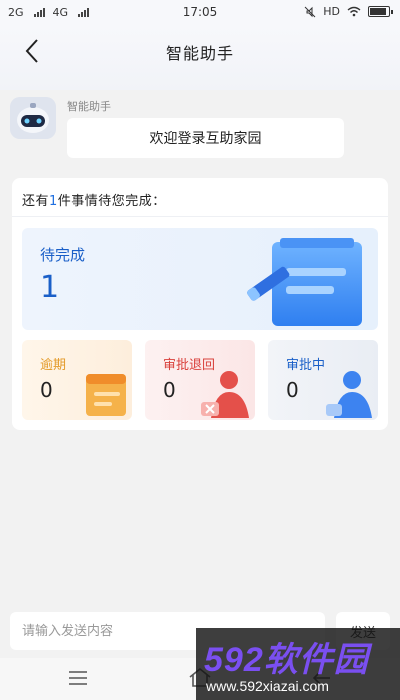  What do you see at coordinates (200, 279) in the screenshot?
I see `pending-tasks-tile: 待完成 1` at bounding box center [200, 279].